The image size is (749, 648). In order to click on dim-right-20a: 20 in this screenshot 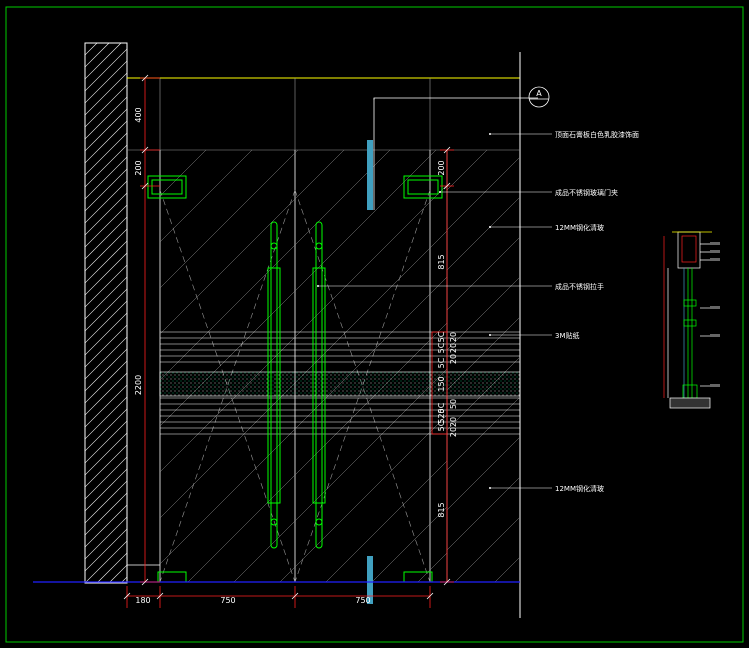, I will do `click(453, 337)`.